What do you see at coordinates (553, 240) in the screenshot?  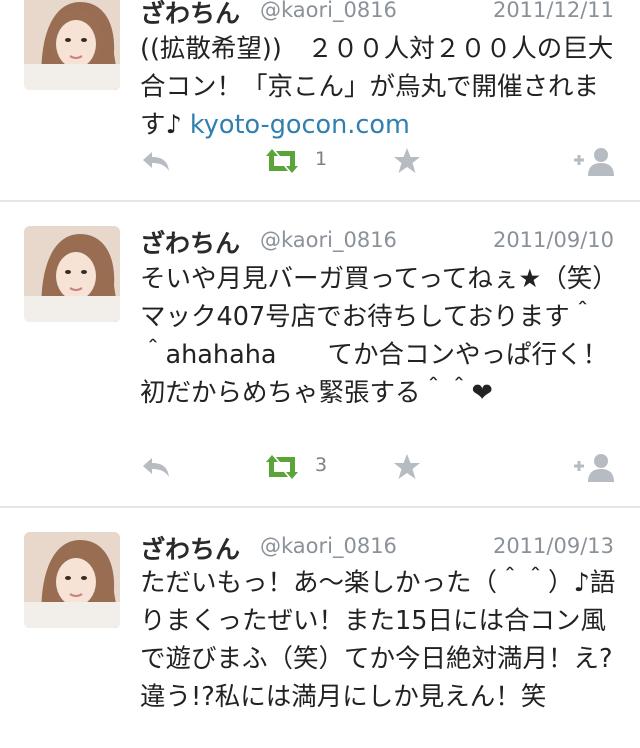 I see `tweet-date: 2011/09/10` at bounding box center [553, 240].